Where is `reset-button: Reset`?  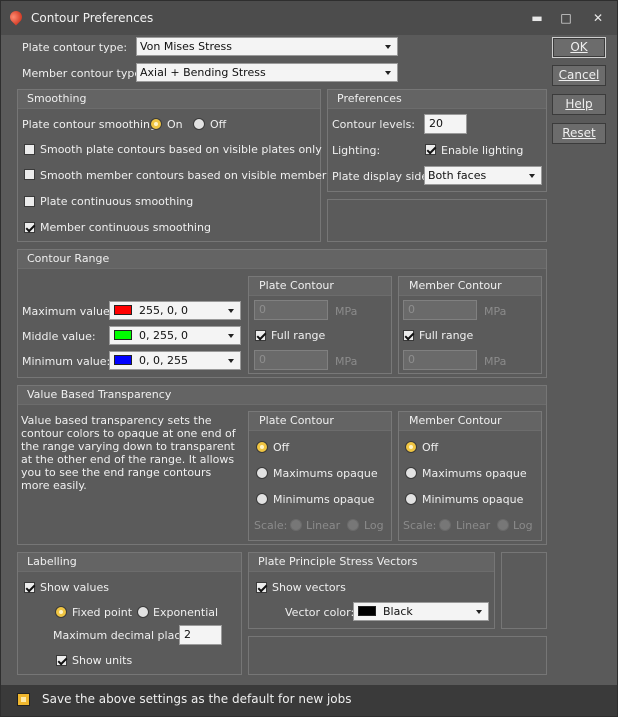
reset-button: Reset is located at coordinates (579, 133).